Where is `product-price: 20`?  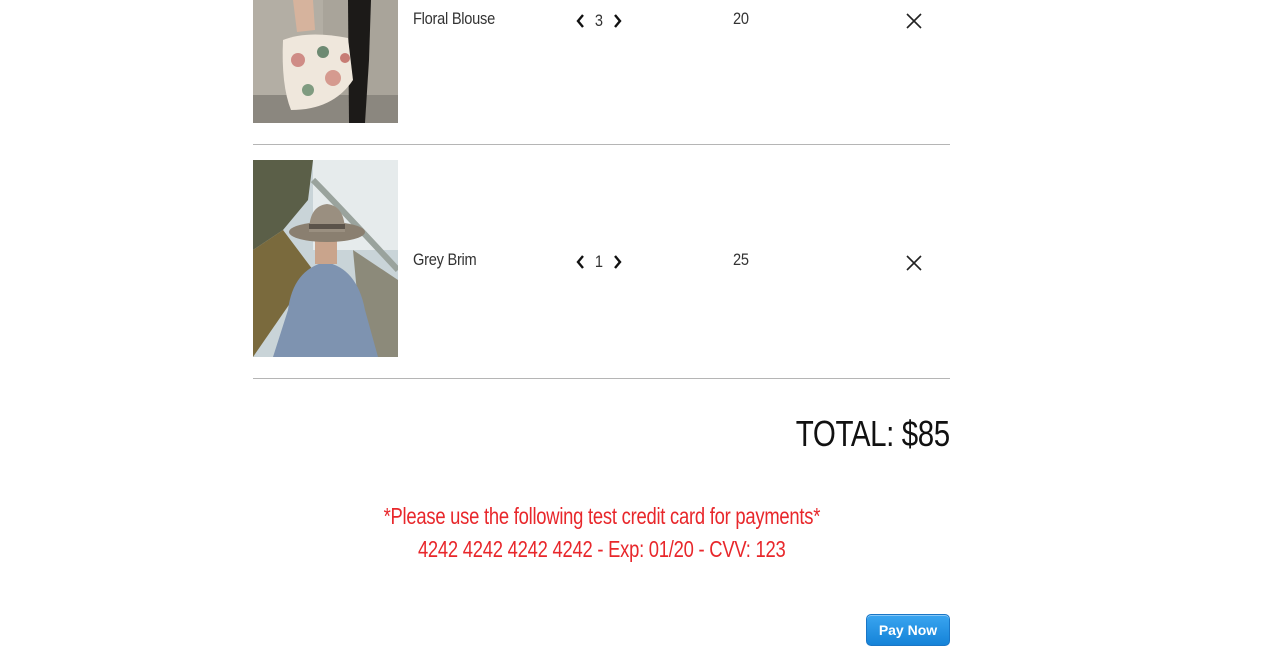 product-price: 20 is located at coordinates (741, 18).